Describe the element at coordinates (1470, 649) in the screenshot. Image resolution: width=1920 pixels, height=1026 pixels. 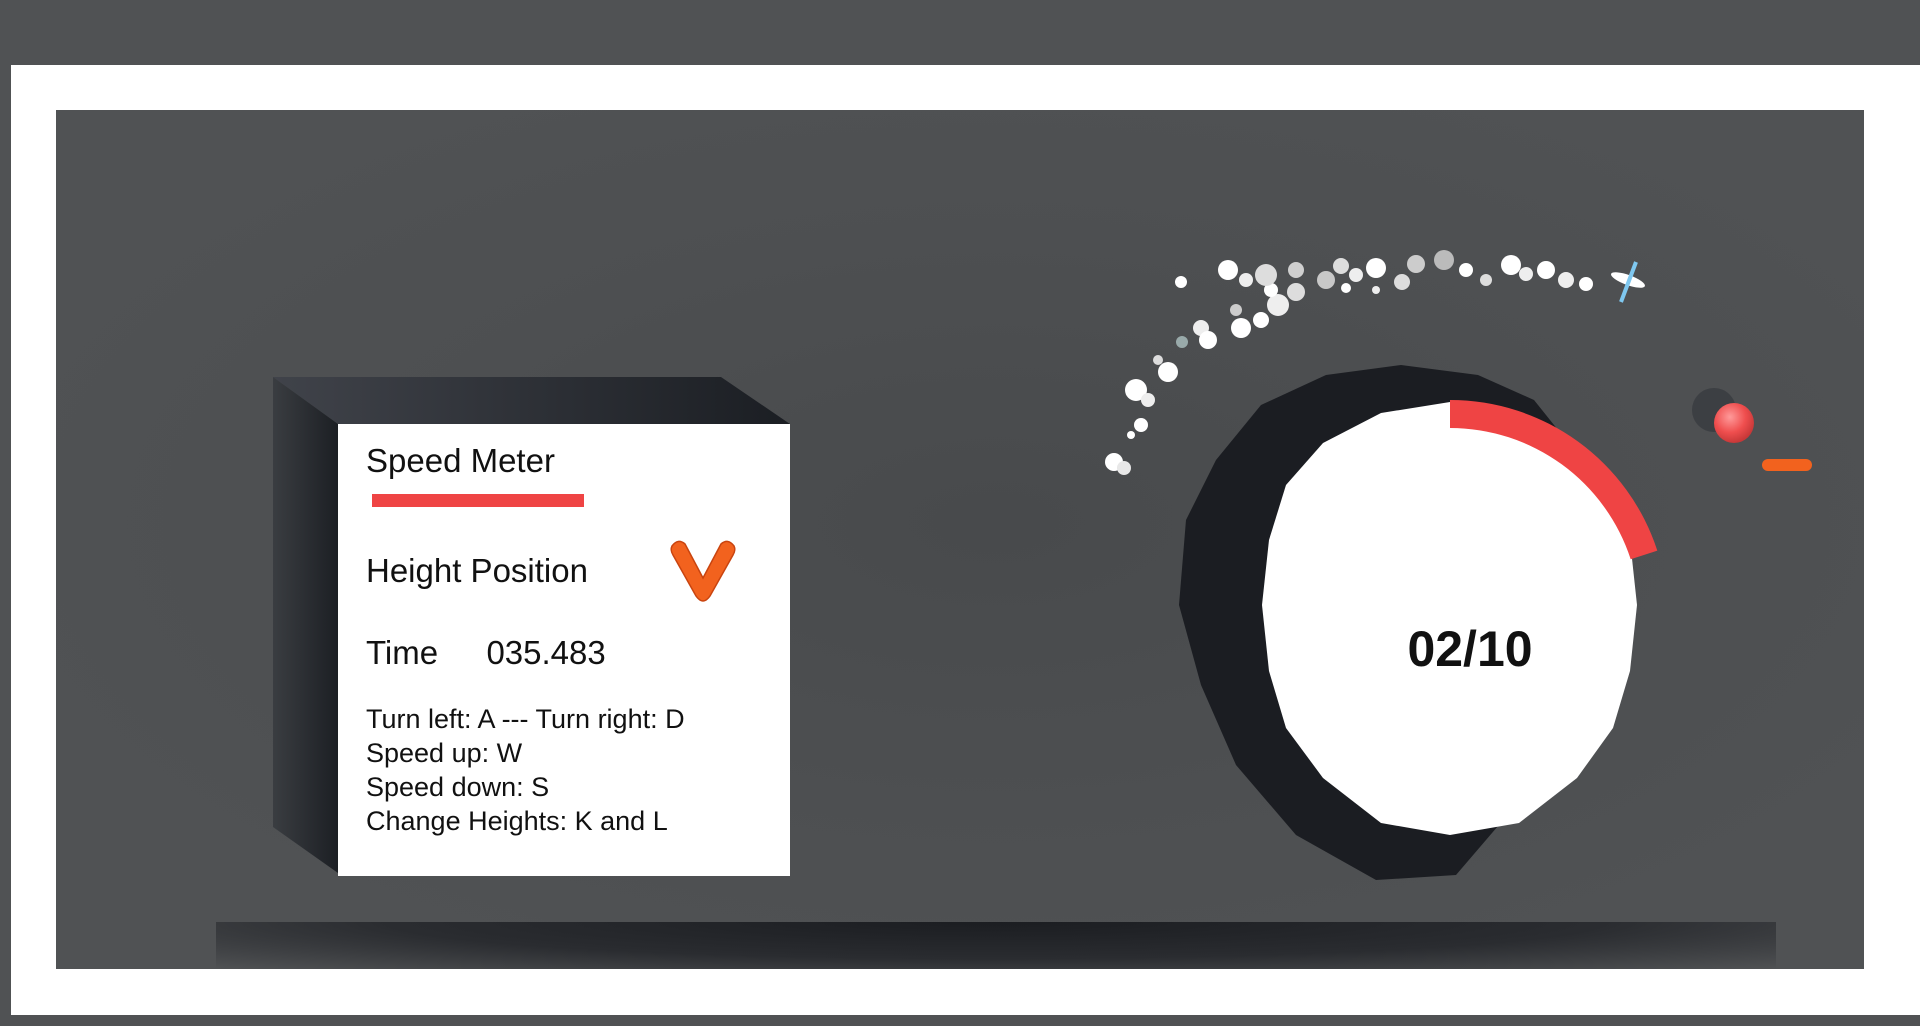
I see `lap-counter: 02/10` at that location.